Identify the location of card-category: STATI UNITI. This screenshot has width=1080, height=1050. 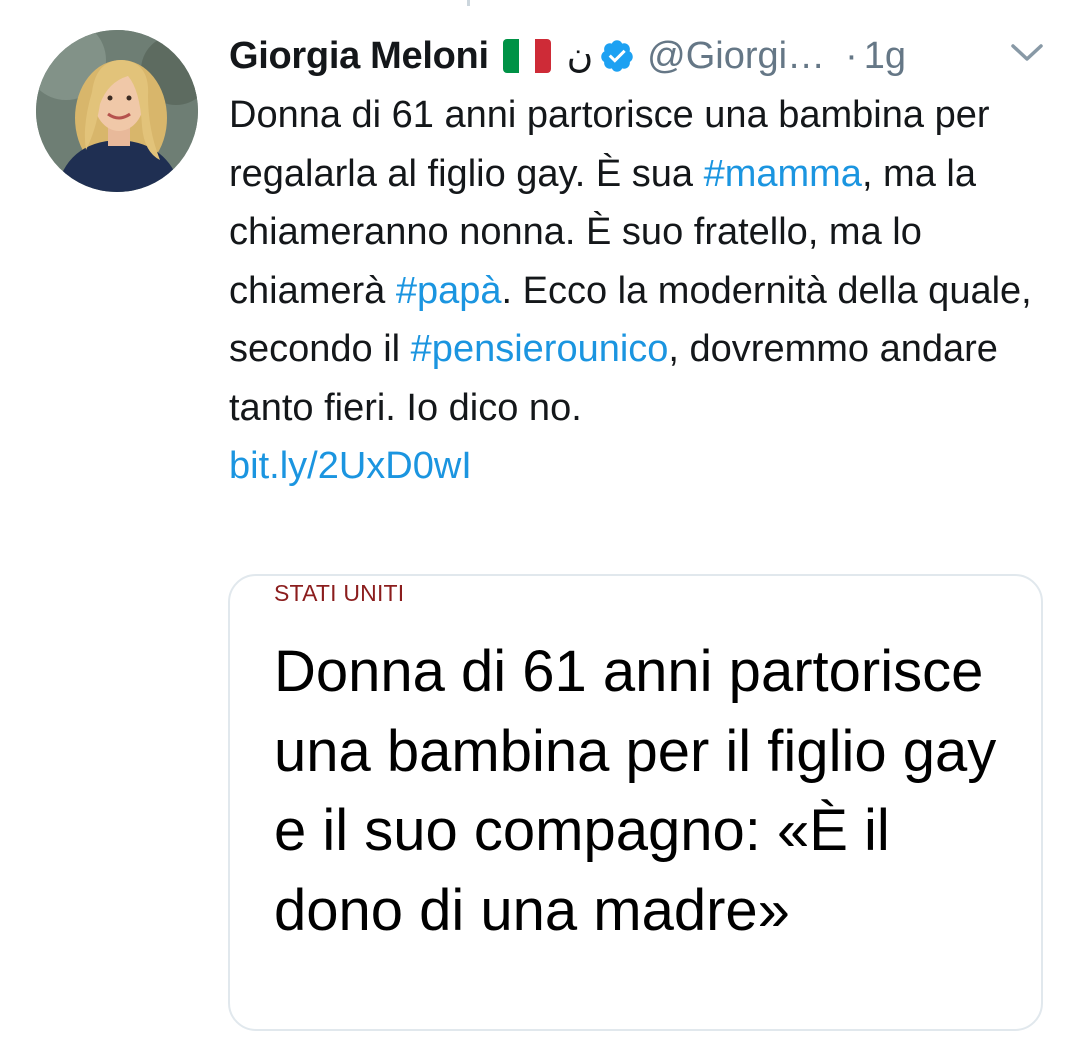
(339, 593).